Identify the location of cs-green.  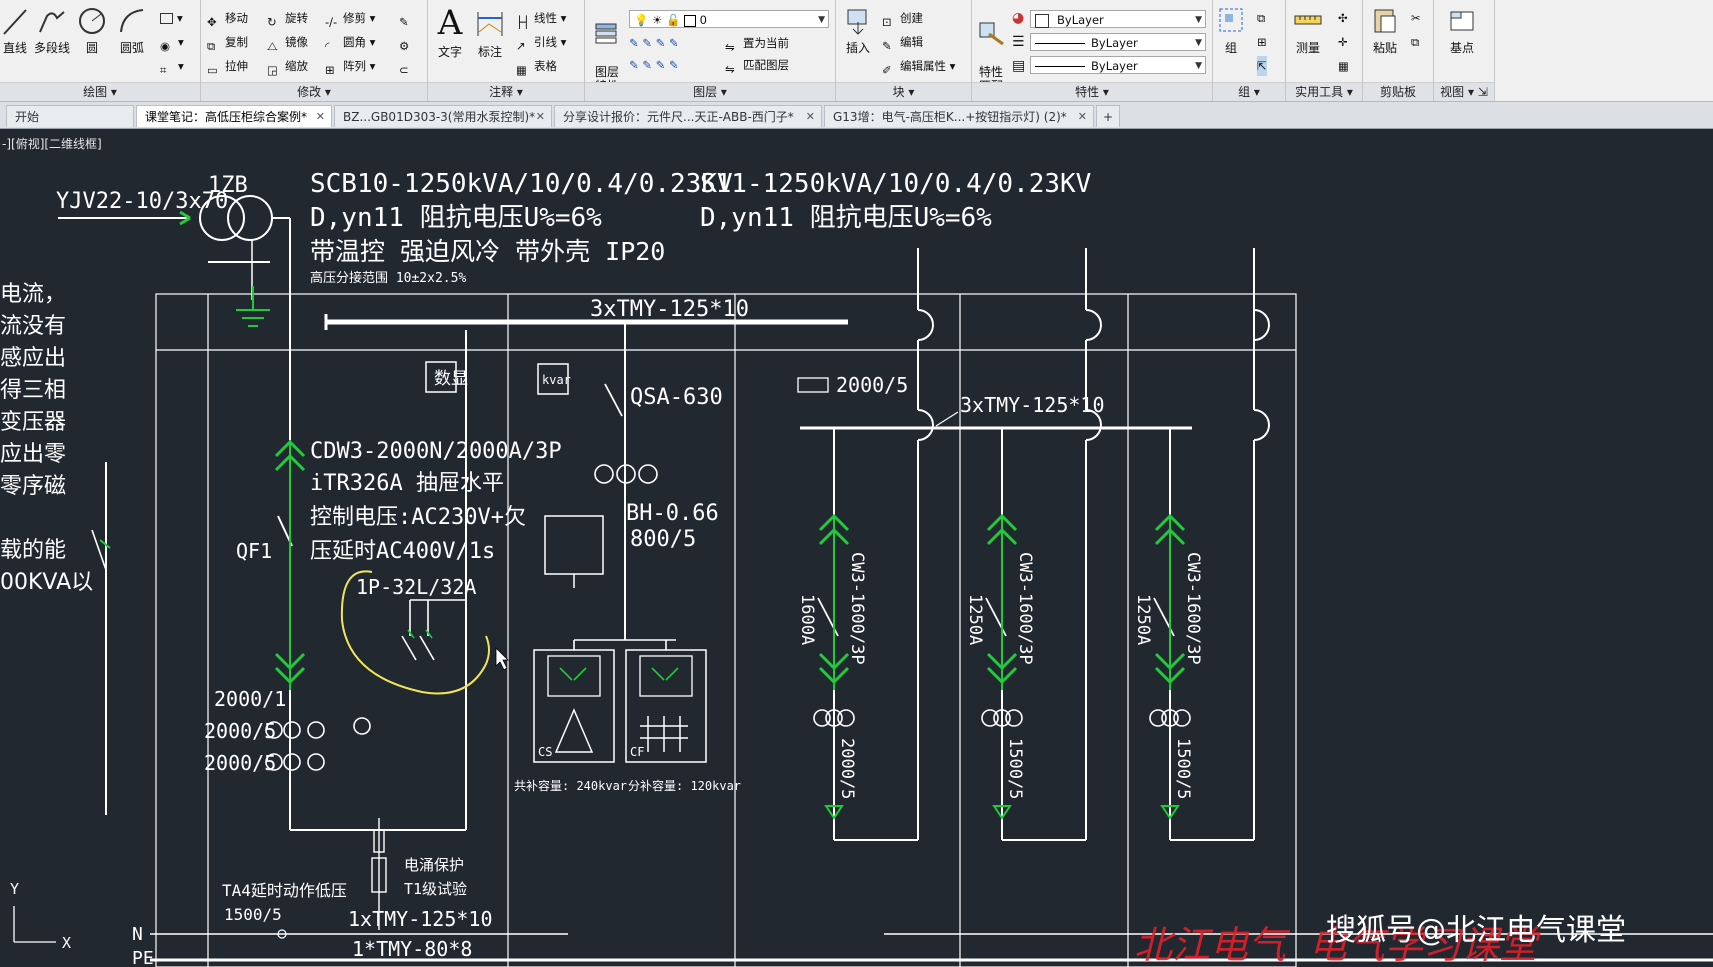
(573, 674).